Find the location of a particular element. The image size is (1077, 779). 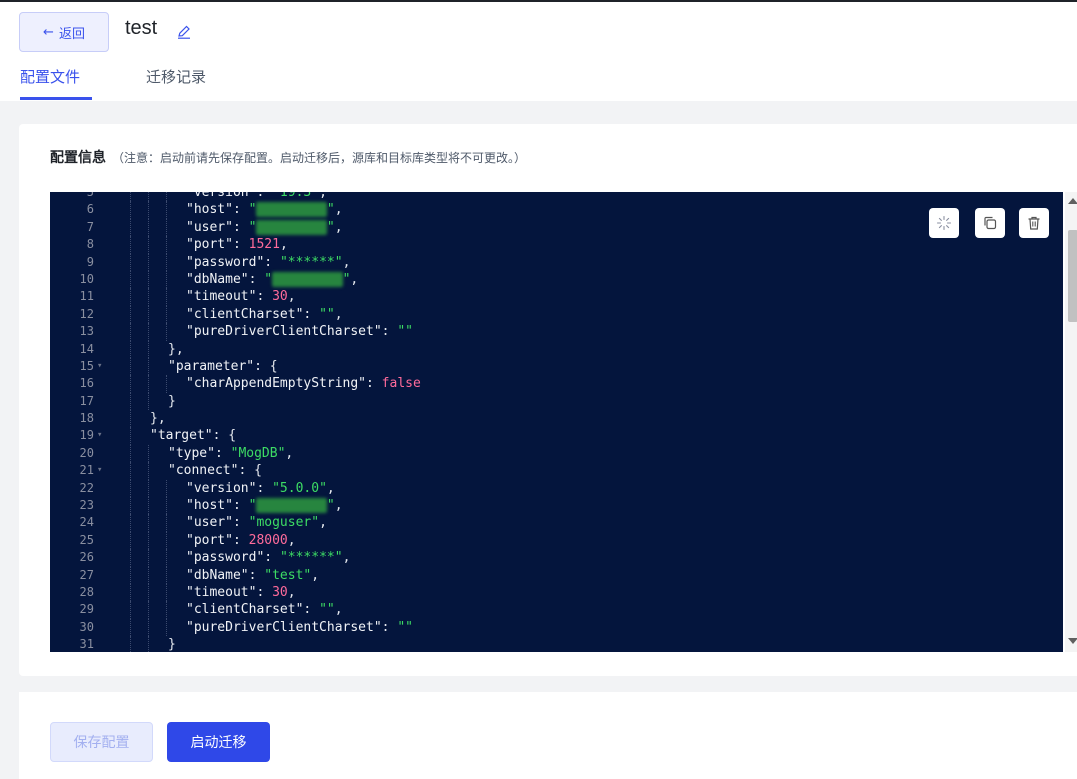

line-number: 20 is located at coordinates (86, 452).